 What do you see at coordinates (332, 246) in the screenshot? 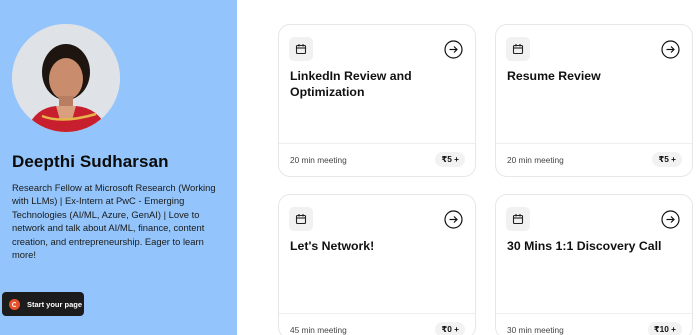
I see `card-title: Let's Network!` at bounding box center [332, 246].